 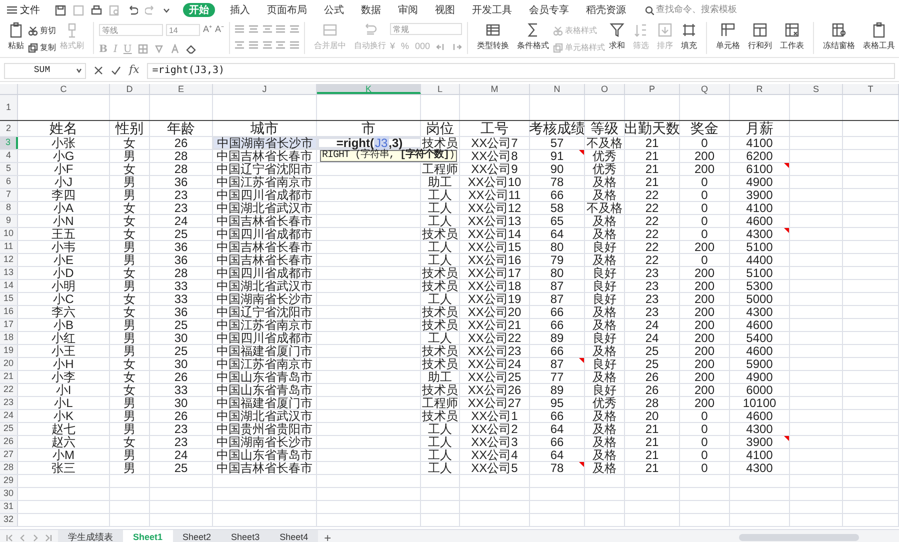 What do you see at coordinates (652, 89) in the screenshot?
I see `column-header: P` at bounding box center [652, 89].